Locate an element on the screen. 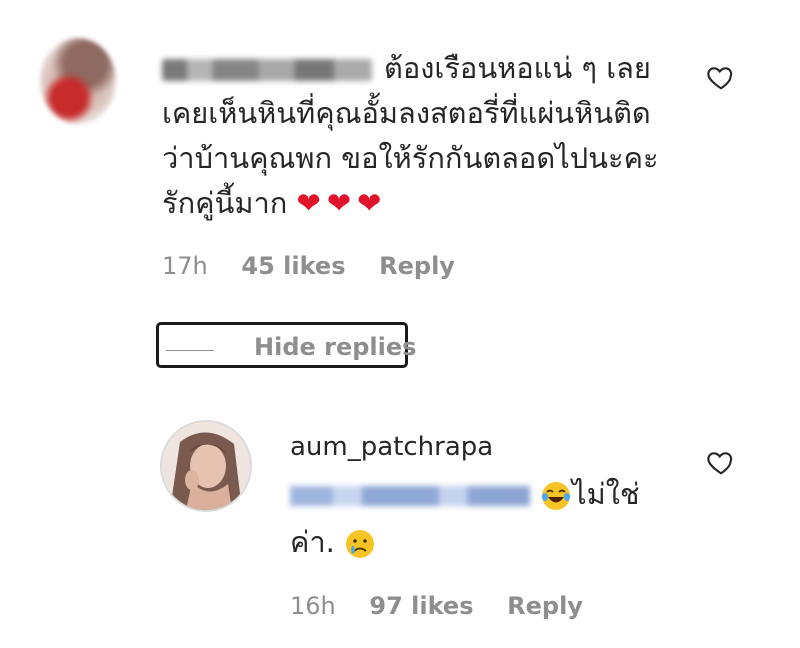 The height and width of the screenshot is (648, 800). reply-timestamp: 16h is located at coordinates (313, 606).